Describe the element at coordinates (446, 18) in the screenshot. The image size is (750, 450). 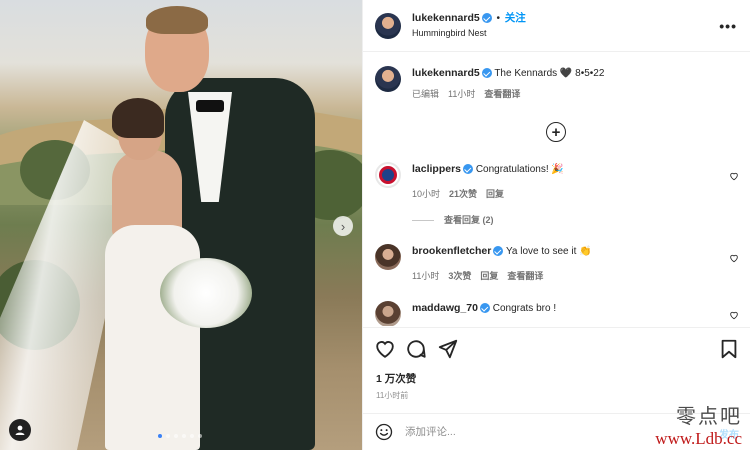
I see `author-username: lukekennard5` at that location.